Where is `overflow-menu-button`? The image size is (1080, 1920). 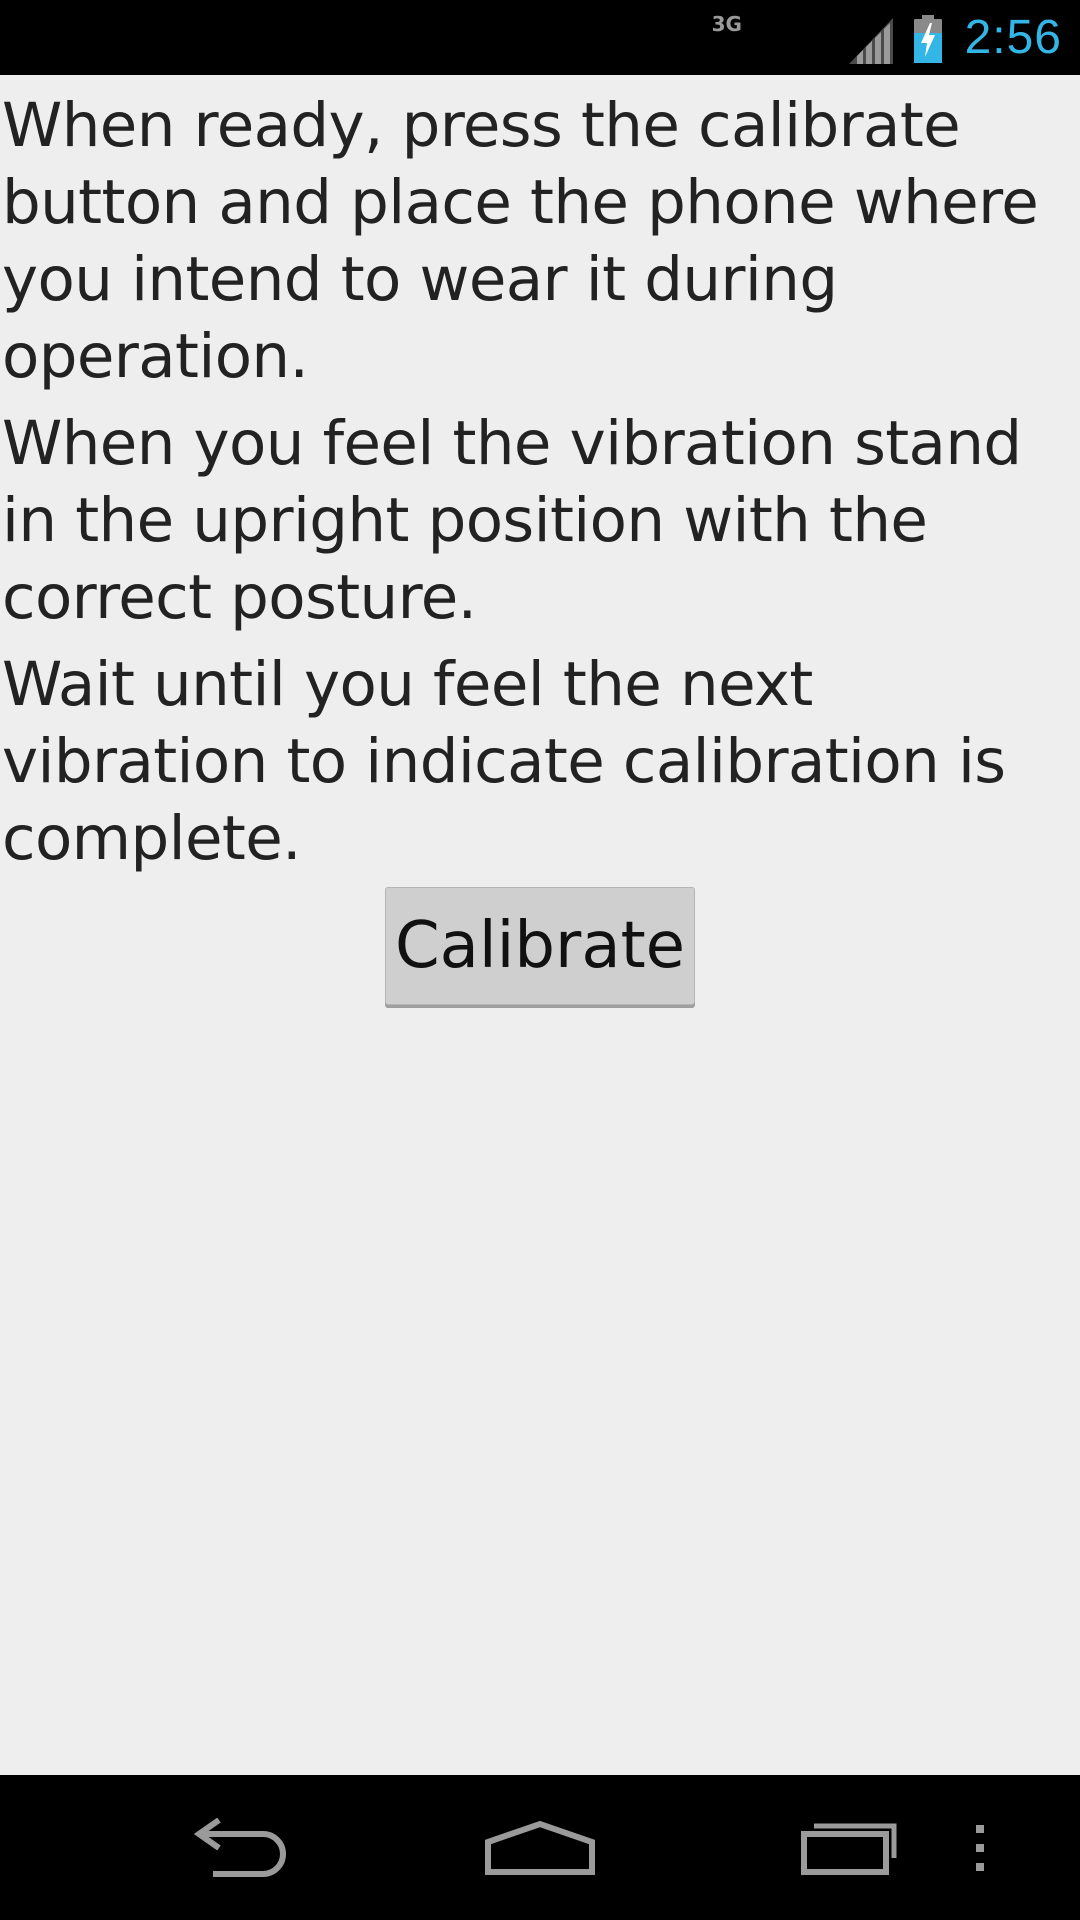 overflow-menu-button is located at coordinates (980, 1848).